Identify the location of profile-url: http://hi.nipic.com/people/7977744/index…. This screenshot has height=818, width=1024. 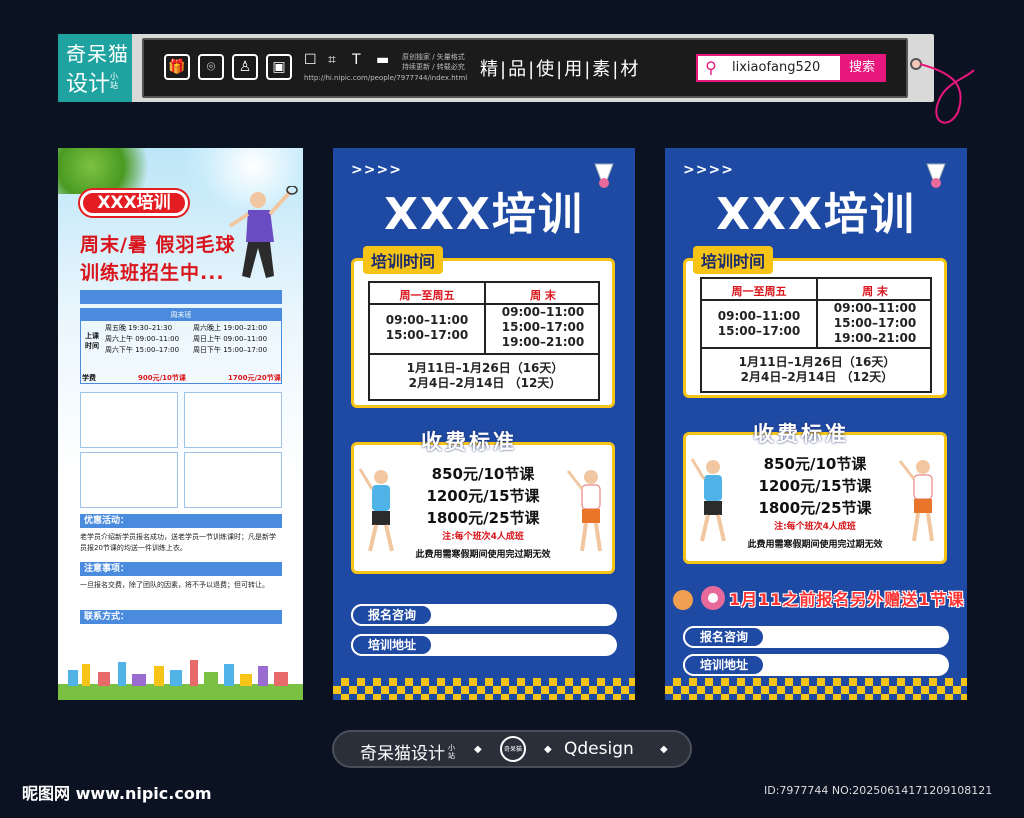
(386, 78).